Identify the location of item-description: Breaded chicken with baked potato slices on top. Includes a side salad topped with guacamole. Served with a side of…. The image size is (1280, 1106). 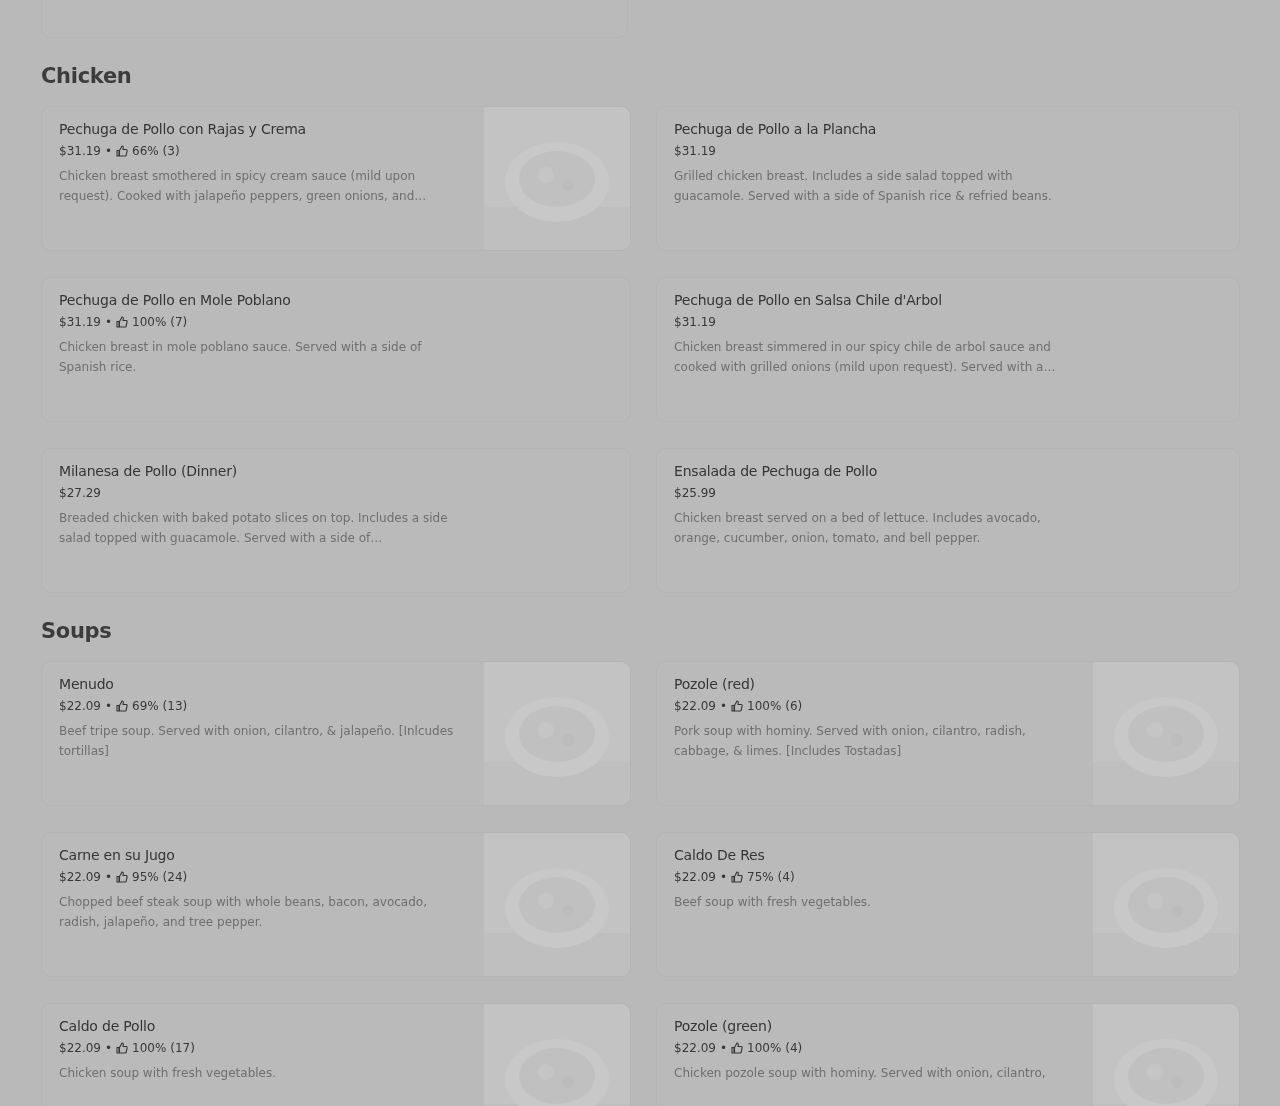
(254, 528).